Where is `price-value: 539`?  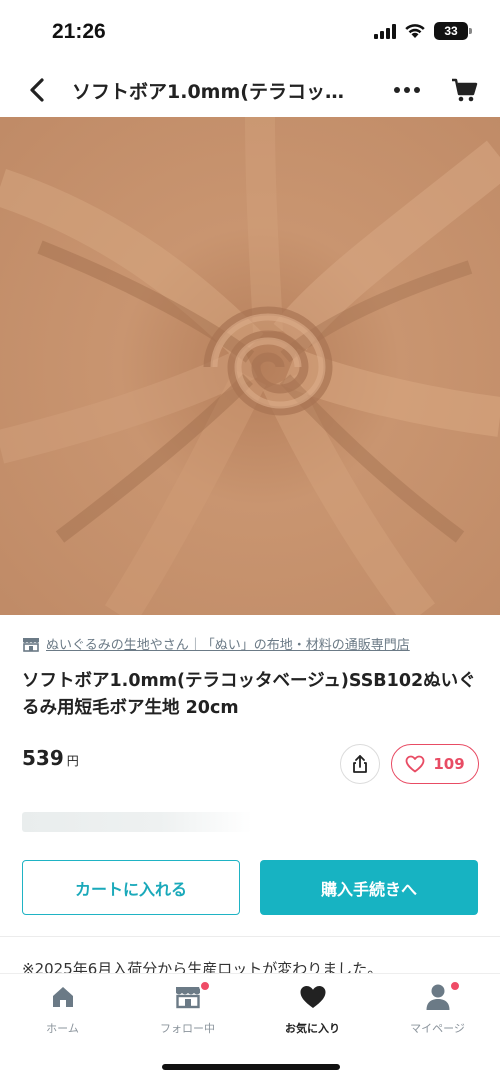
price-value: 539 is located at coordinates (43, 758).